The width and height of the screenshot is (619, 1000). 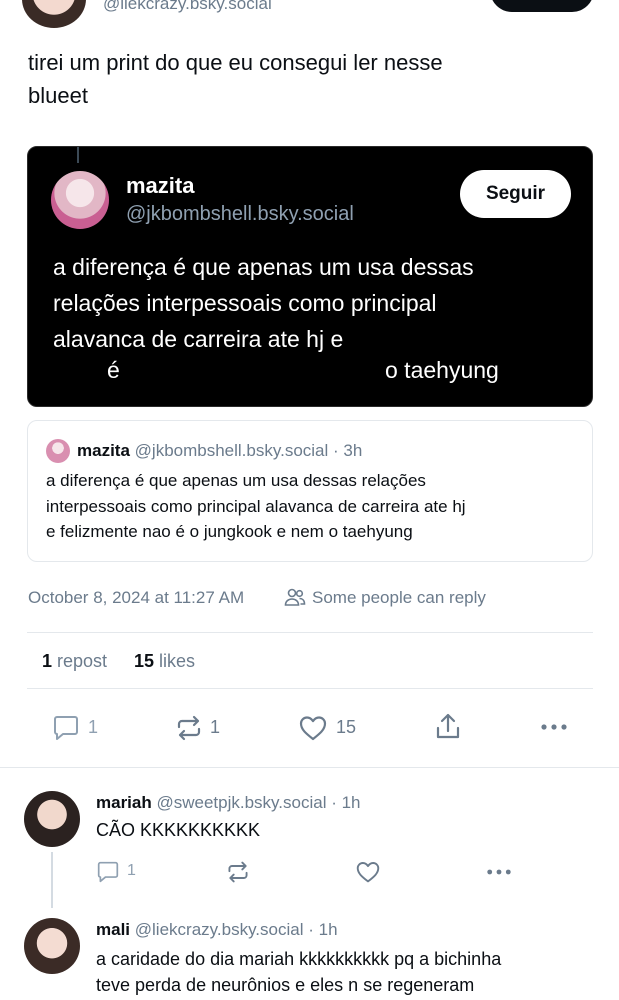 What do you see at coordinates (52, 880) in the screenshot?
I see `reply-thread-line` at bounding box center [52, 880].